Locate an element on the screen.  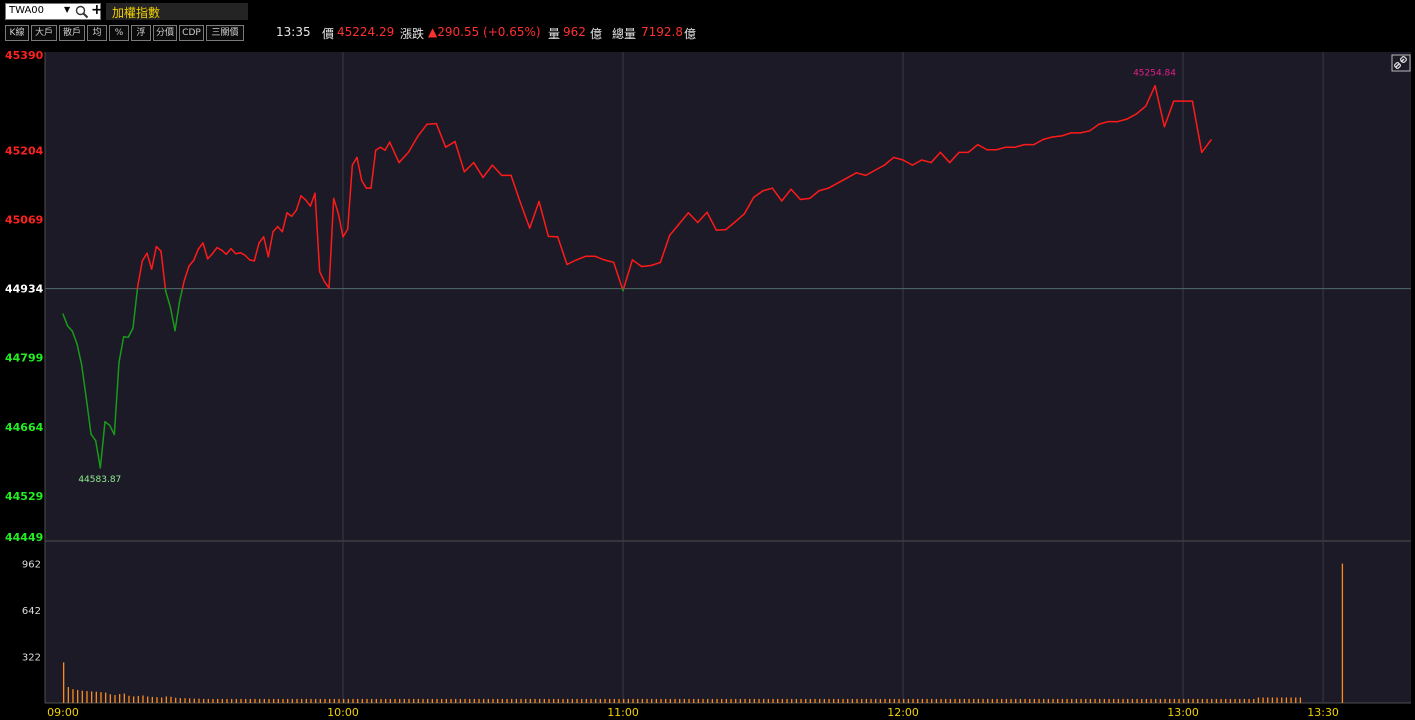
search-icon is located at coordinates (82, 12).